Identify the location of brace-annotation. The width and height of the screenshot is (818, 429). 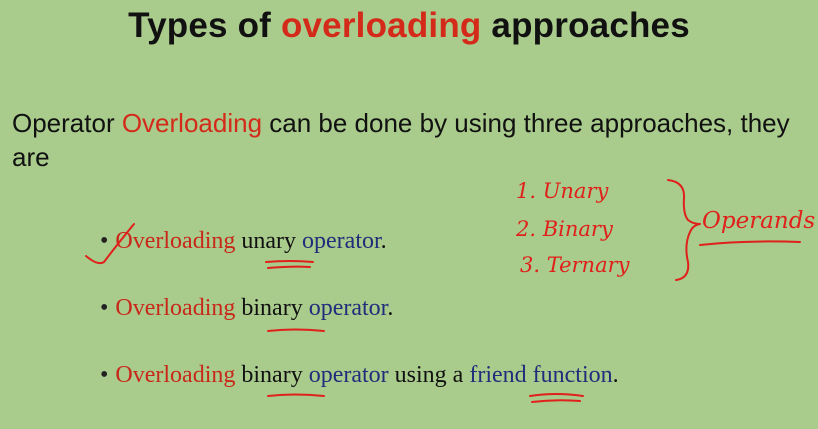
(684, 230).